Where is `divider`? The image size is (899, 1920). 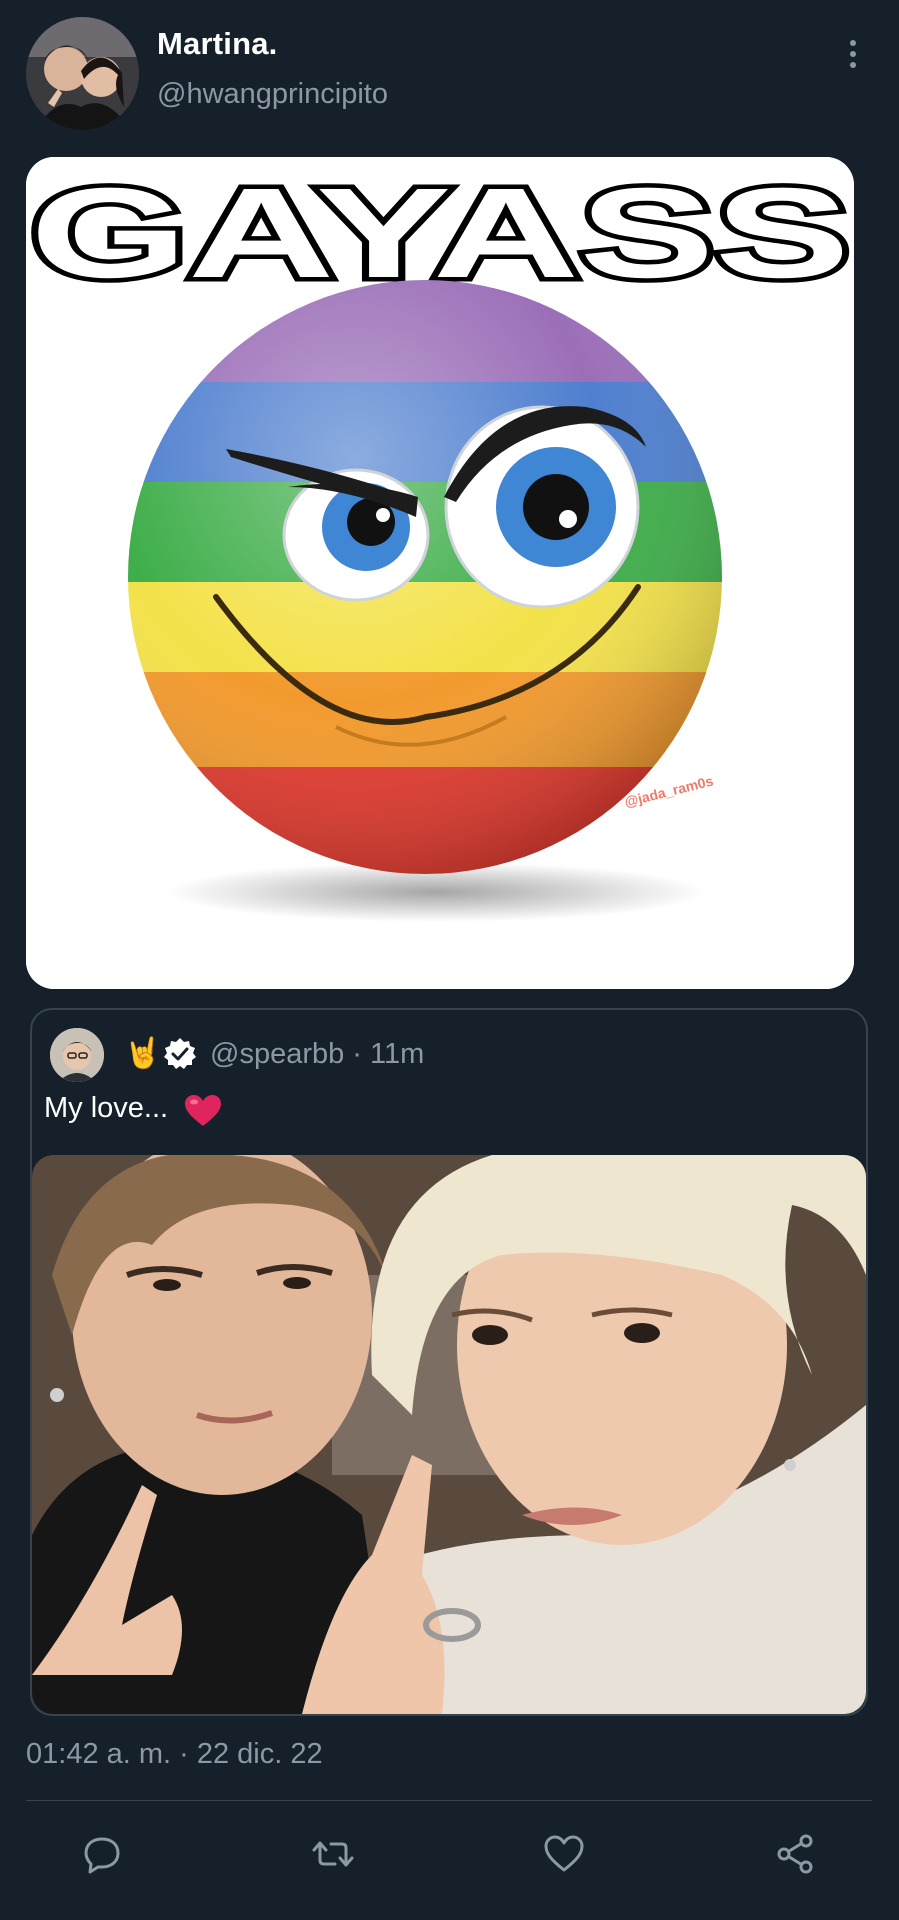 divider is located at coordinates (449, 1800).